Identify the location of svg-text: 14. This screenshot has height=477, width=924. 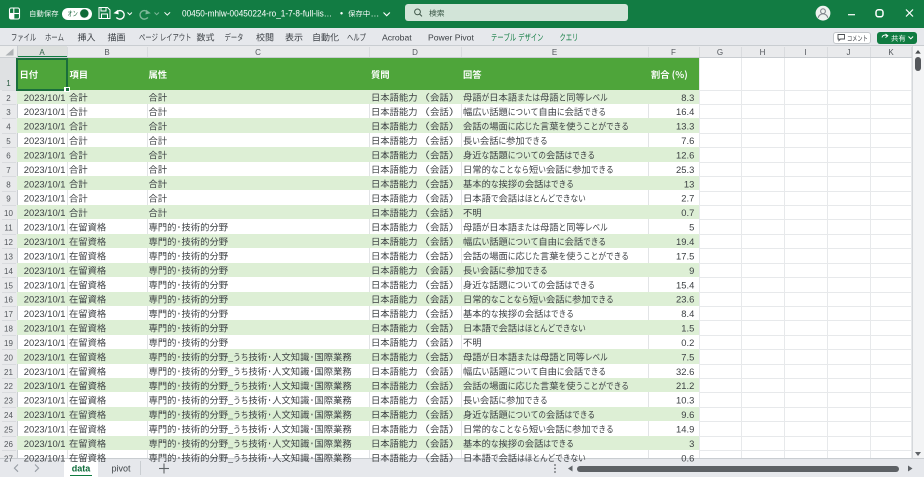
(8, 271).